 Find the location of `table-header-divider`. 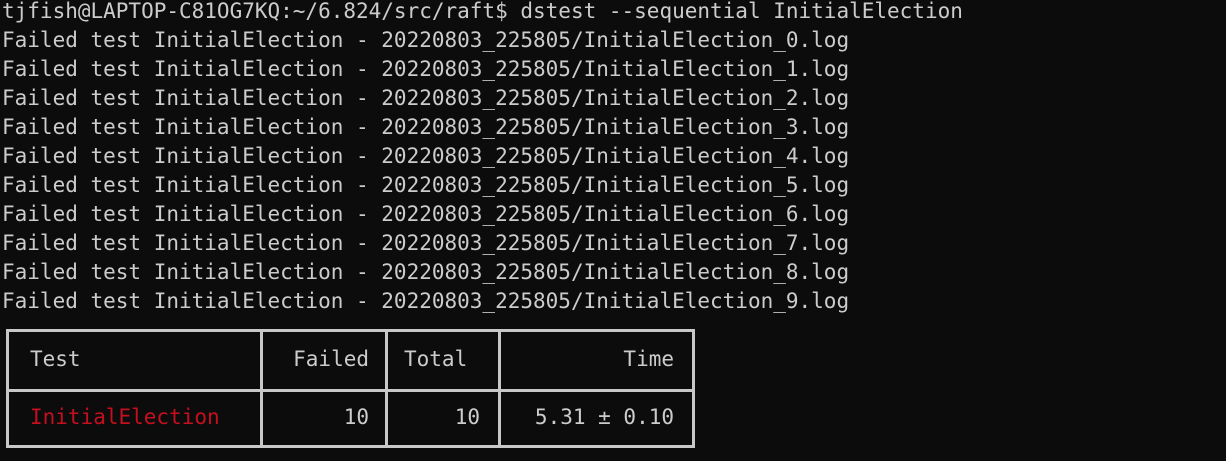

table-header-divider is located at coordinates (350, 390).